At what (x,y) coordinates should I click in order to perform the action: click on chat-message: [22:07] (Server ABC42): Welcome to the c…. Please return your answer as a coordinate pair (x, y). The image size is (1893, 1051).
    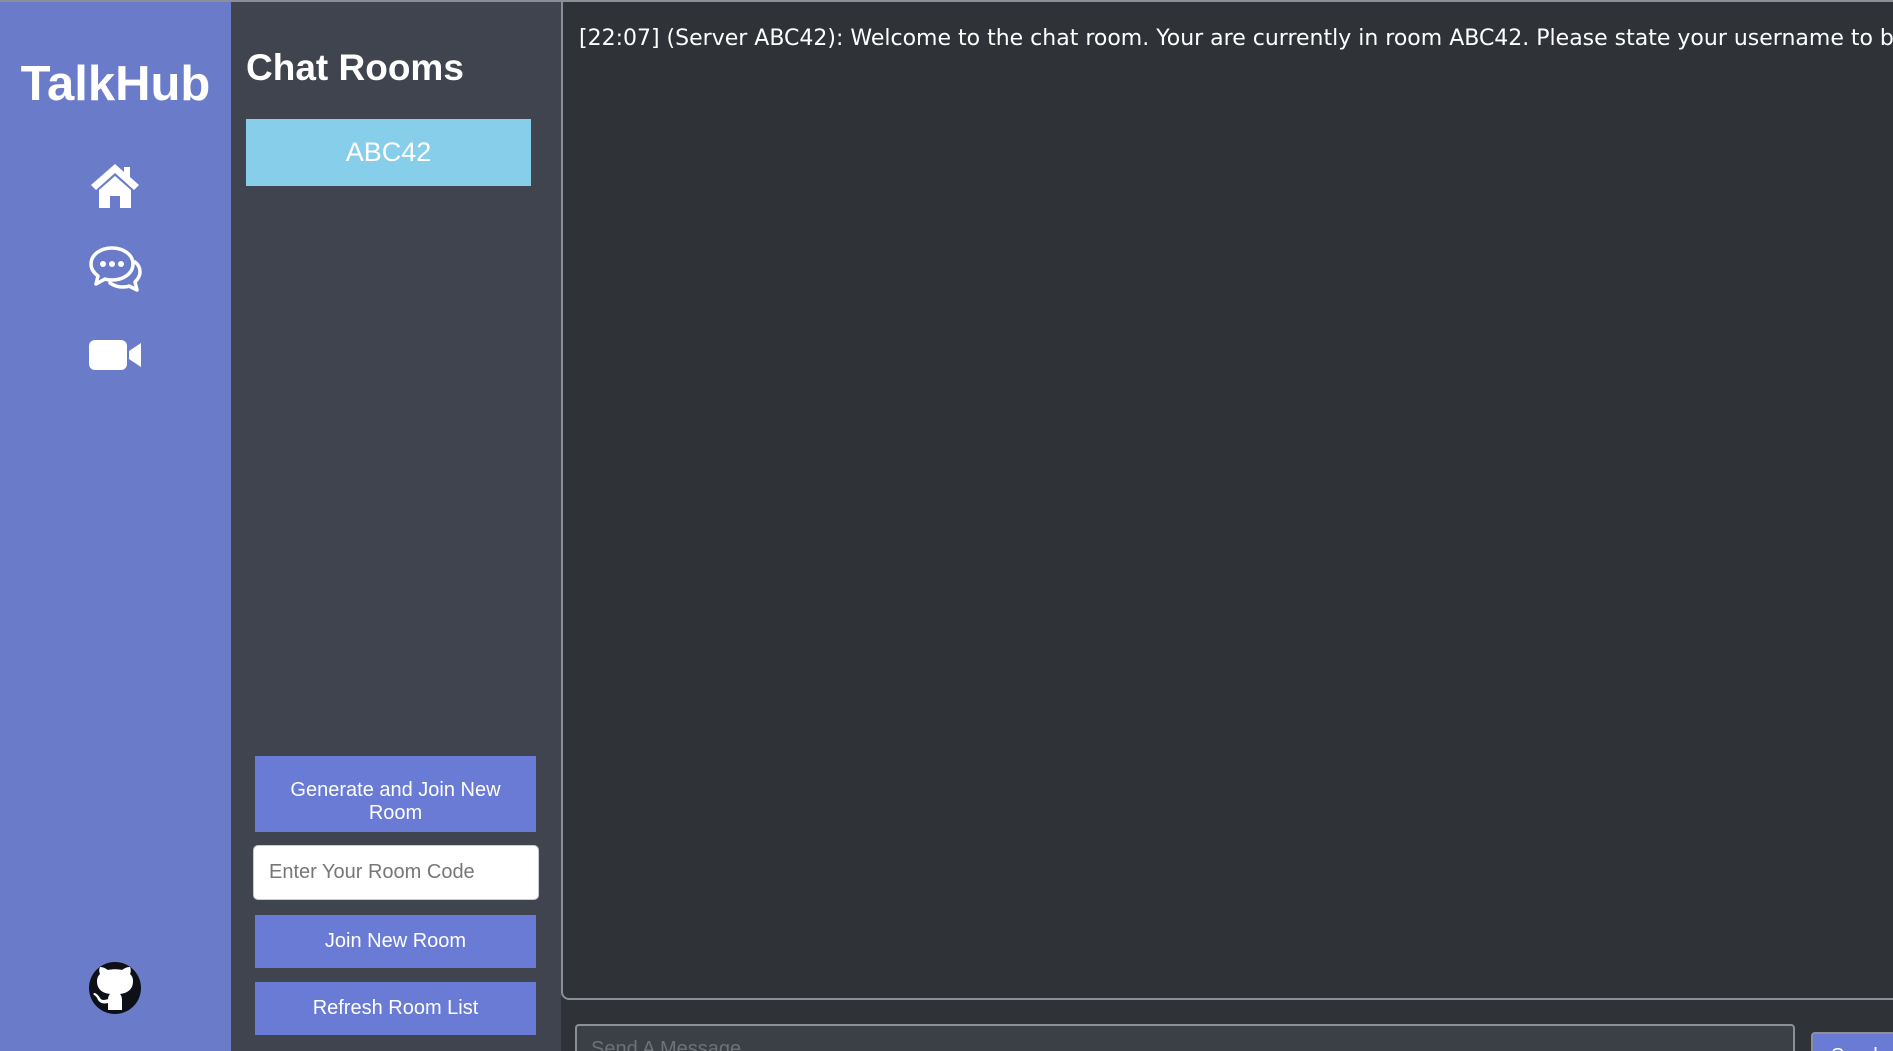
    Looking at the image, I should click on (1236, 38).